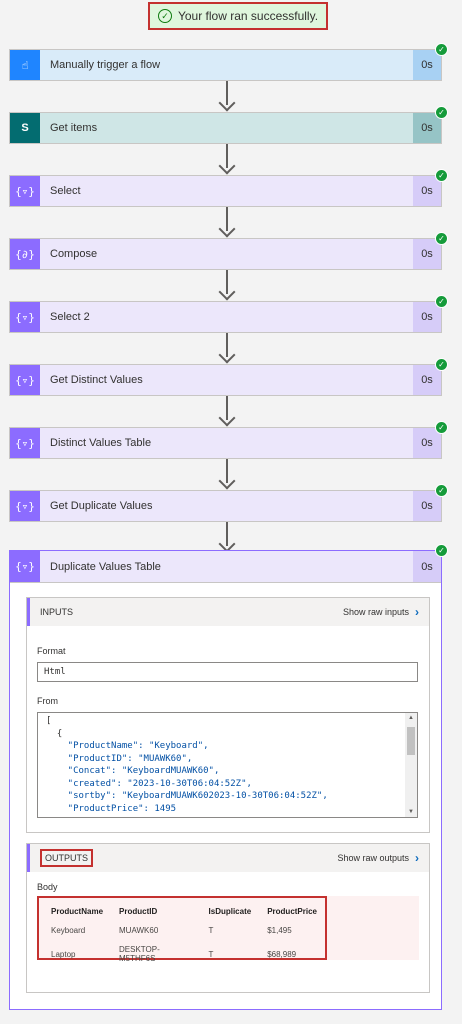  Describe the element at coordinates (228, 125) in the screenshot. I see `step-get-items: S Get items 0s ✓` at that location.